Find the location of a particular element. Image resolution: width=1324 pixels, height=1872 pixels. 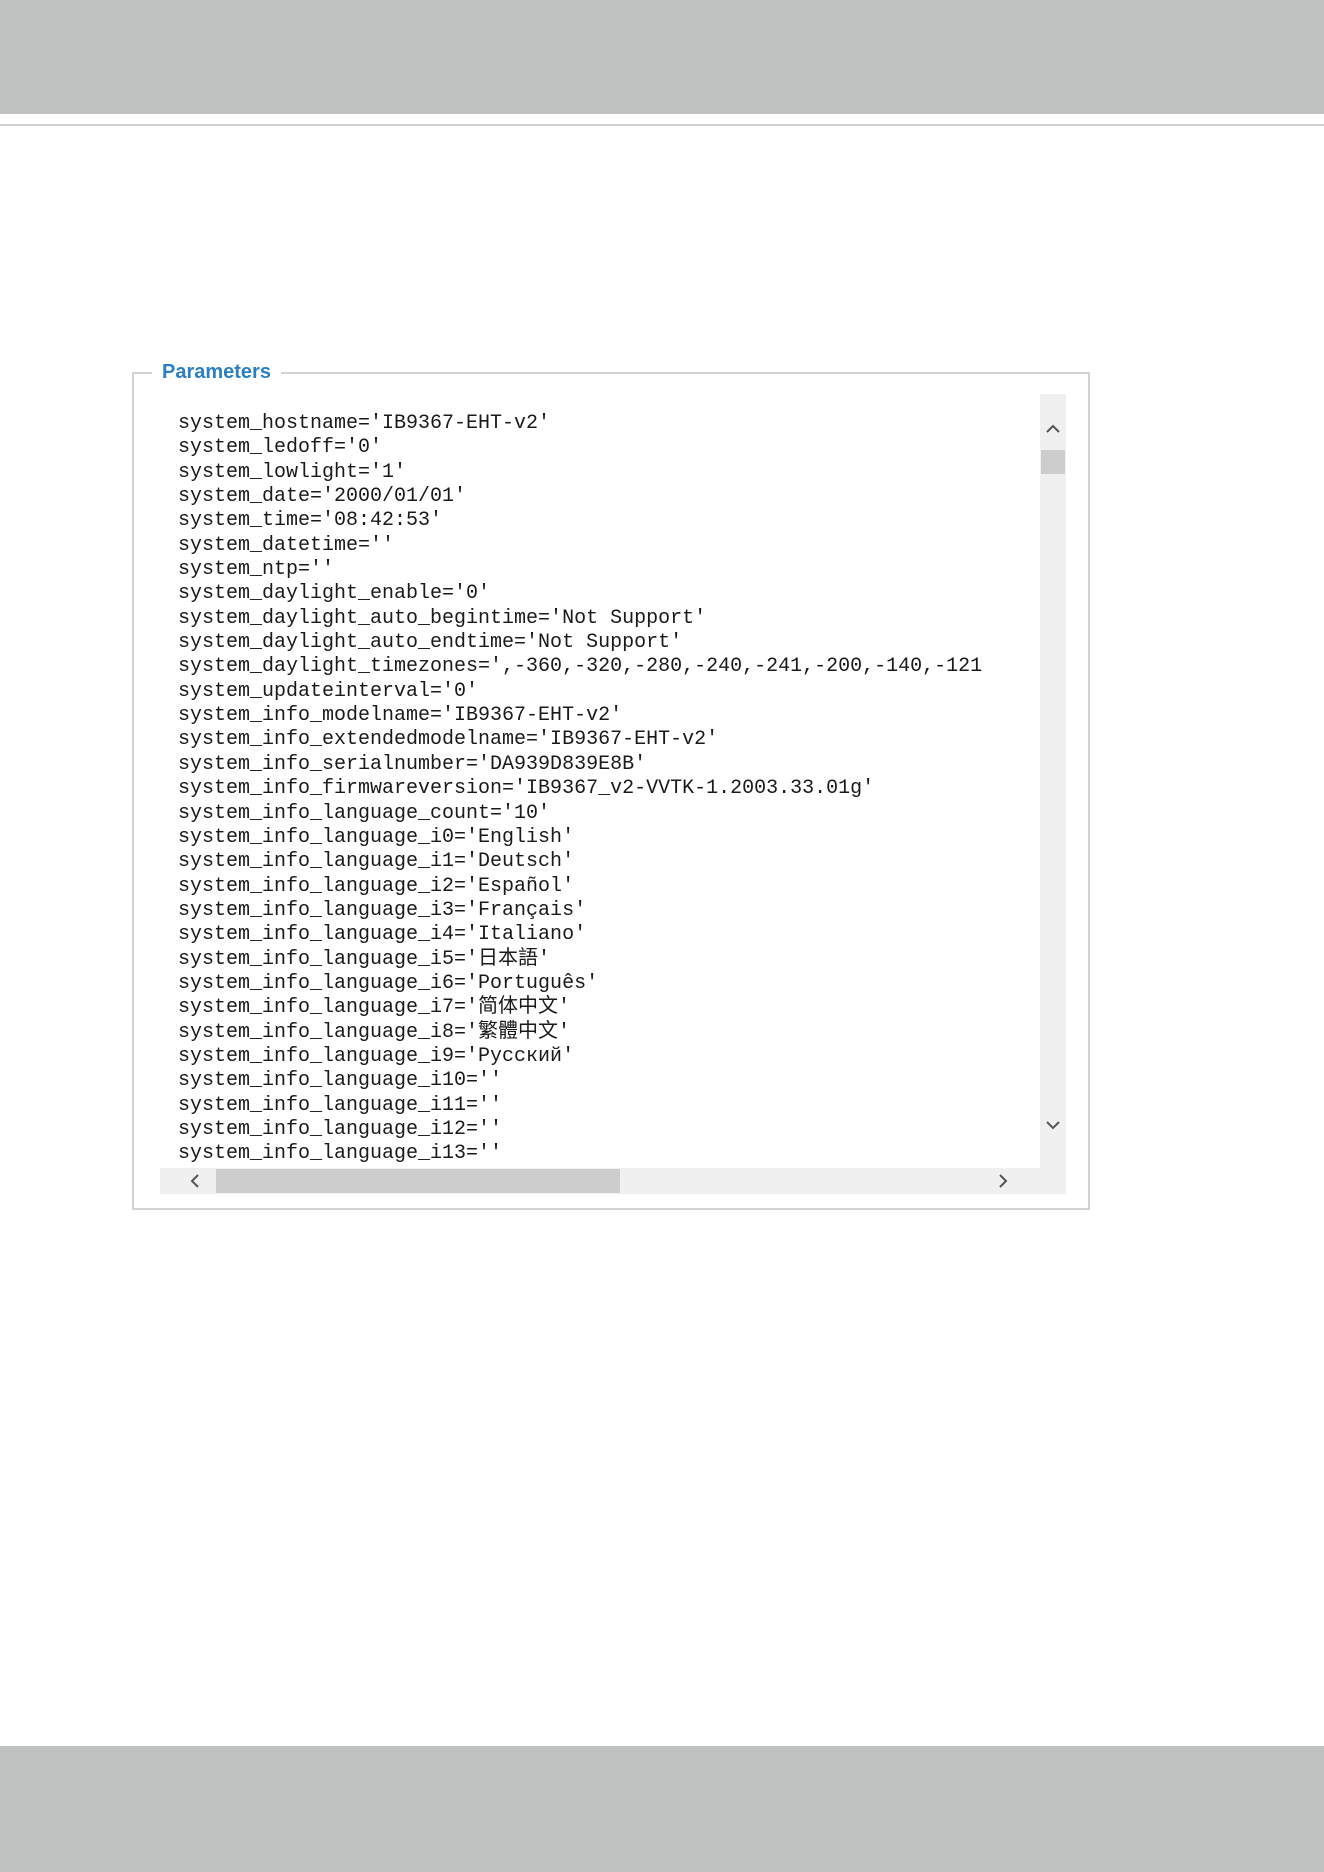

horizontal-scrollbar is located at coordinates (613, 1181).